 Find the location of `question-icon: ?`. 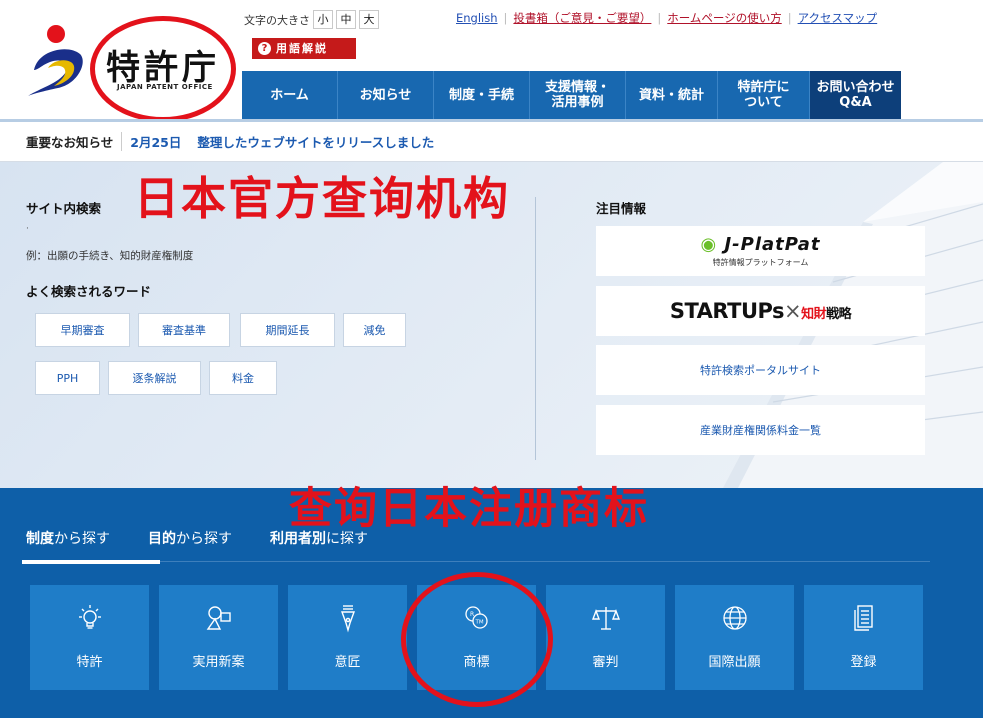

question-icon: ? is located at coordinates (264, 48).